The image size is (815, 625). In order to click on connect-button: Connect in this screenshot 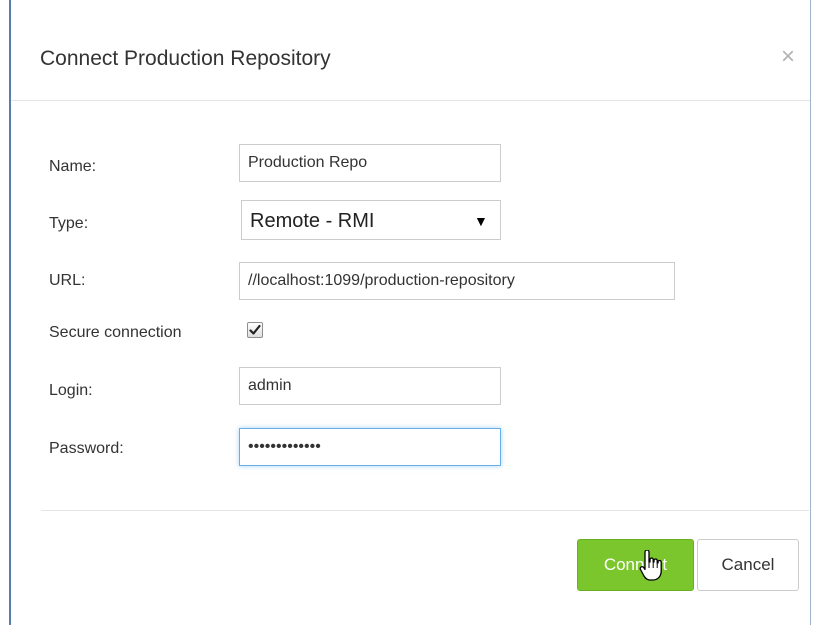, I will do `click(635, 565)`.